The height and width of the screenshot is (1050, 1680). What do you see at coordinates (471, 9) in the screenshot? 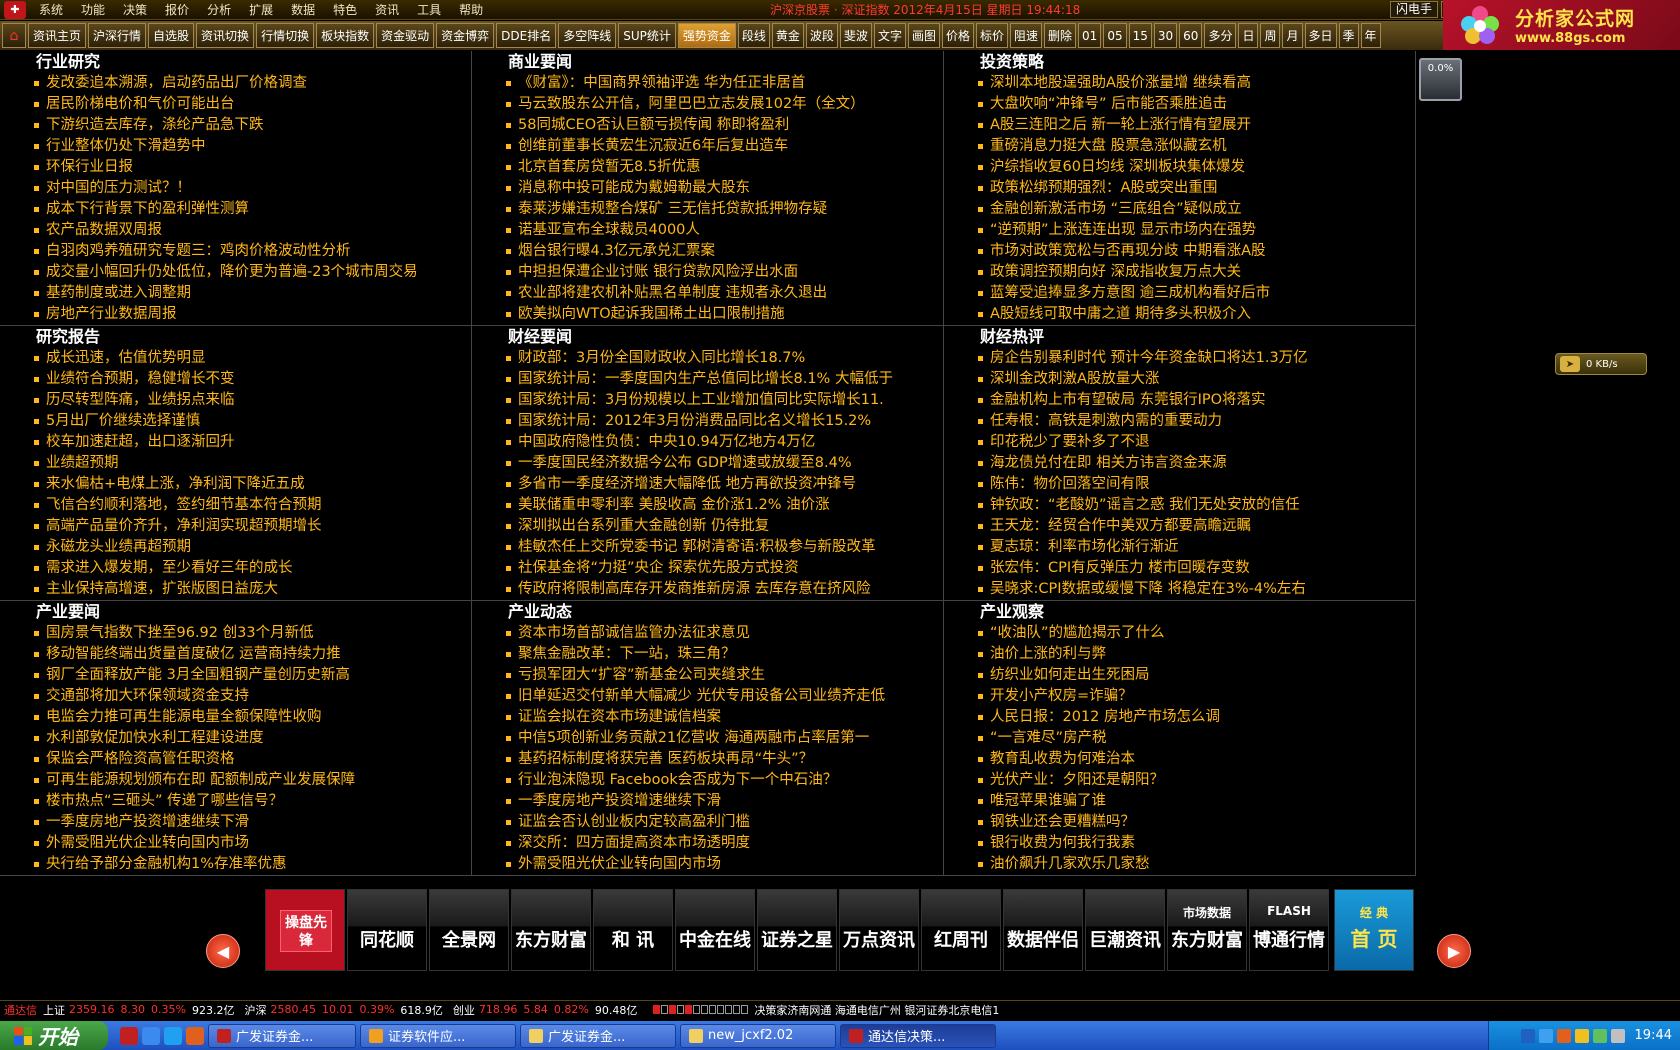
I see `menu-item-help: 帮助` at bounding box center [471, 9].